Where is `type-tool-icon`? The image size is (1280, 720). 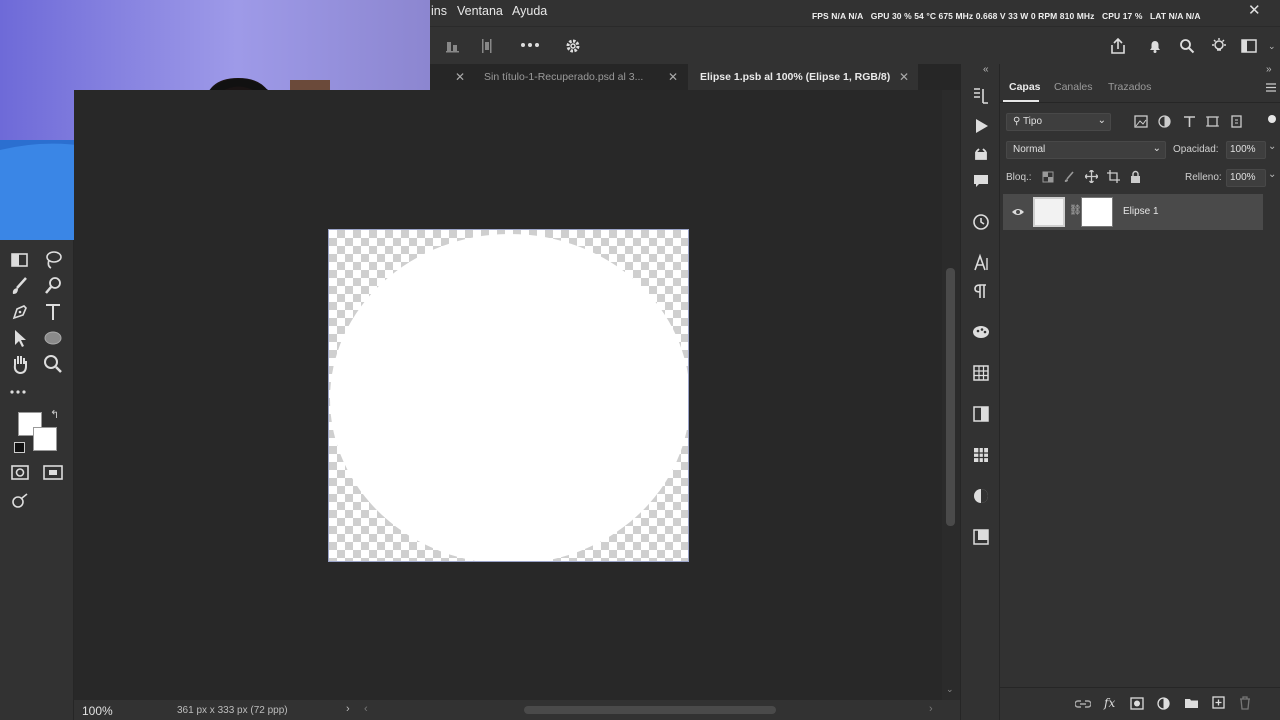 type-tool-icon is located at coordinates (53, 312).